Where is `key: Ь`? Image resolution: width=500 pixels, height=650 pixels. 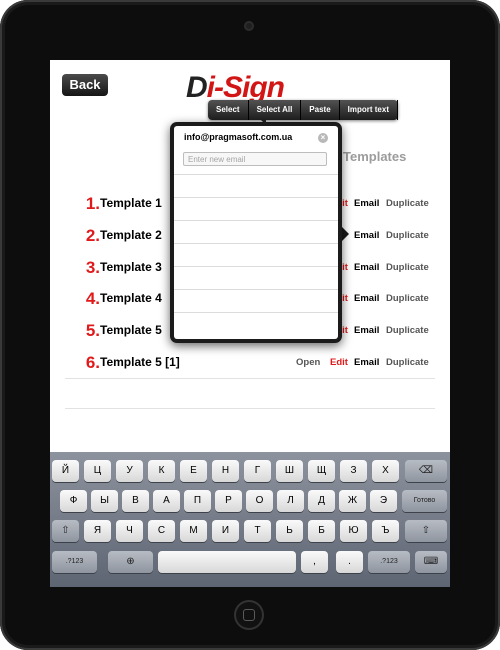
key: Ь is located at coordinates (289, 531).